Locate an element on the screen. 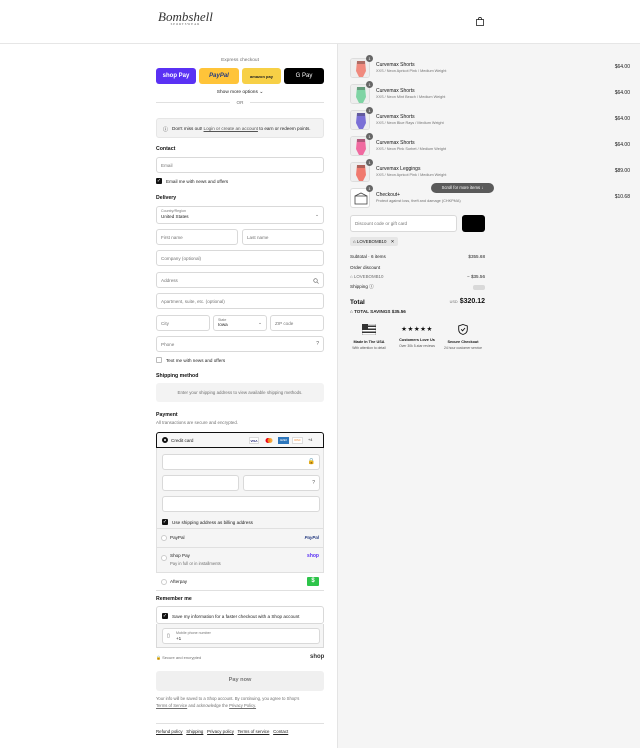  login-link: Login or create an account is located at coordinates (231, 128).